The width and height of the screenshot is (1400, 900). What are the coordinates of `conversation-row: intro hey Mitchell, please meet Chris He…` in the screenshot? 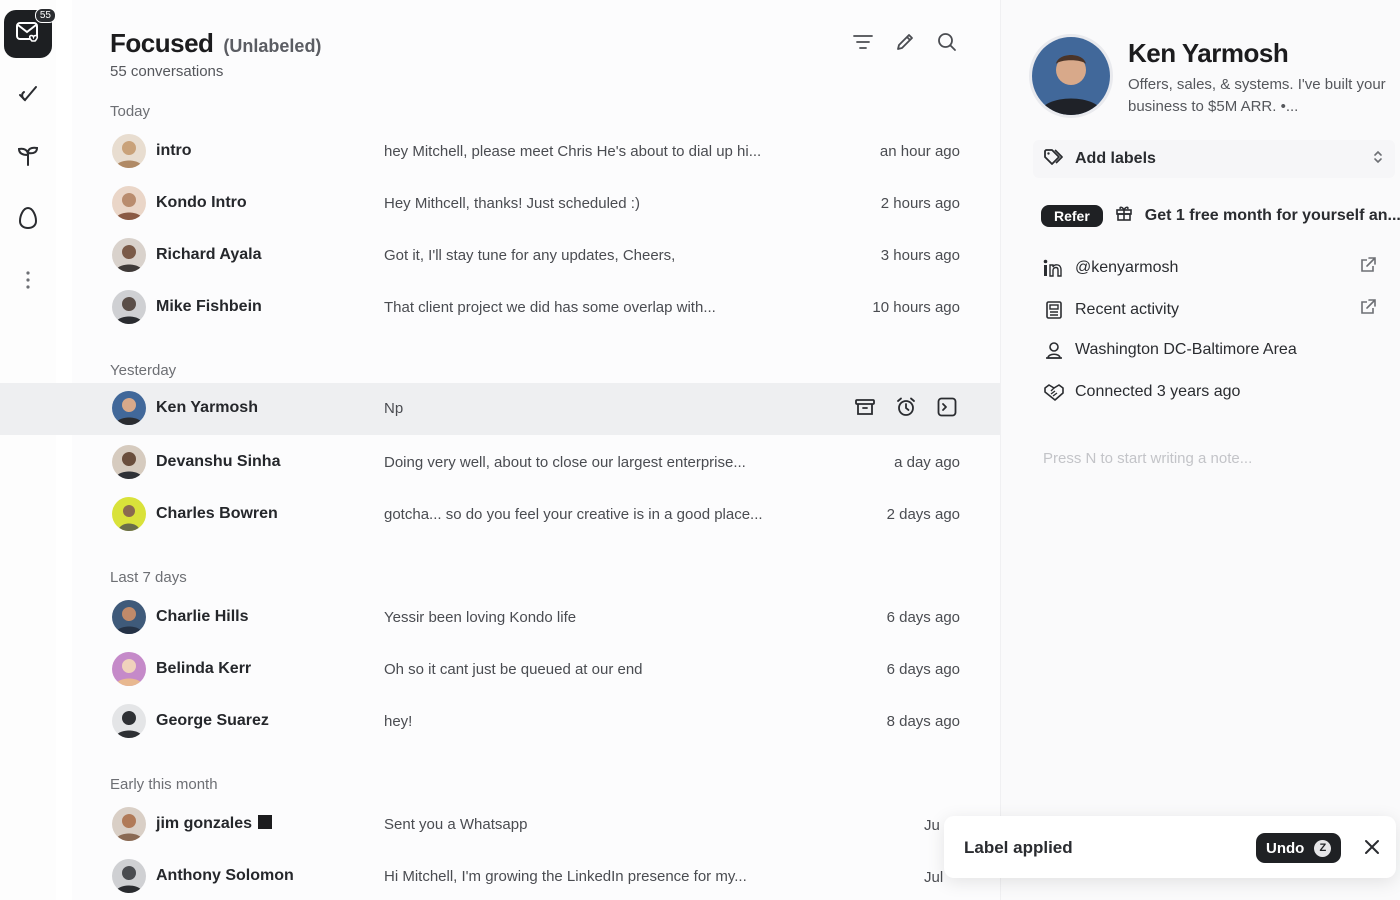 It's located at (536, 152).